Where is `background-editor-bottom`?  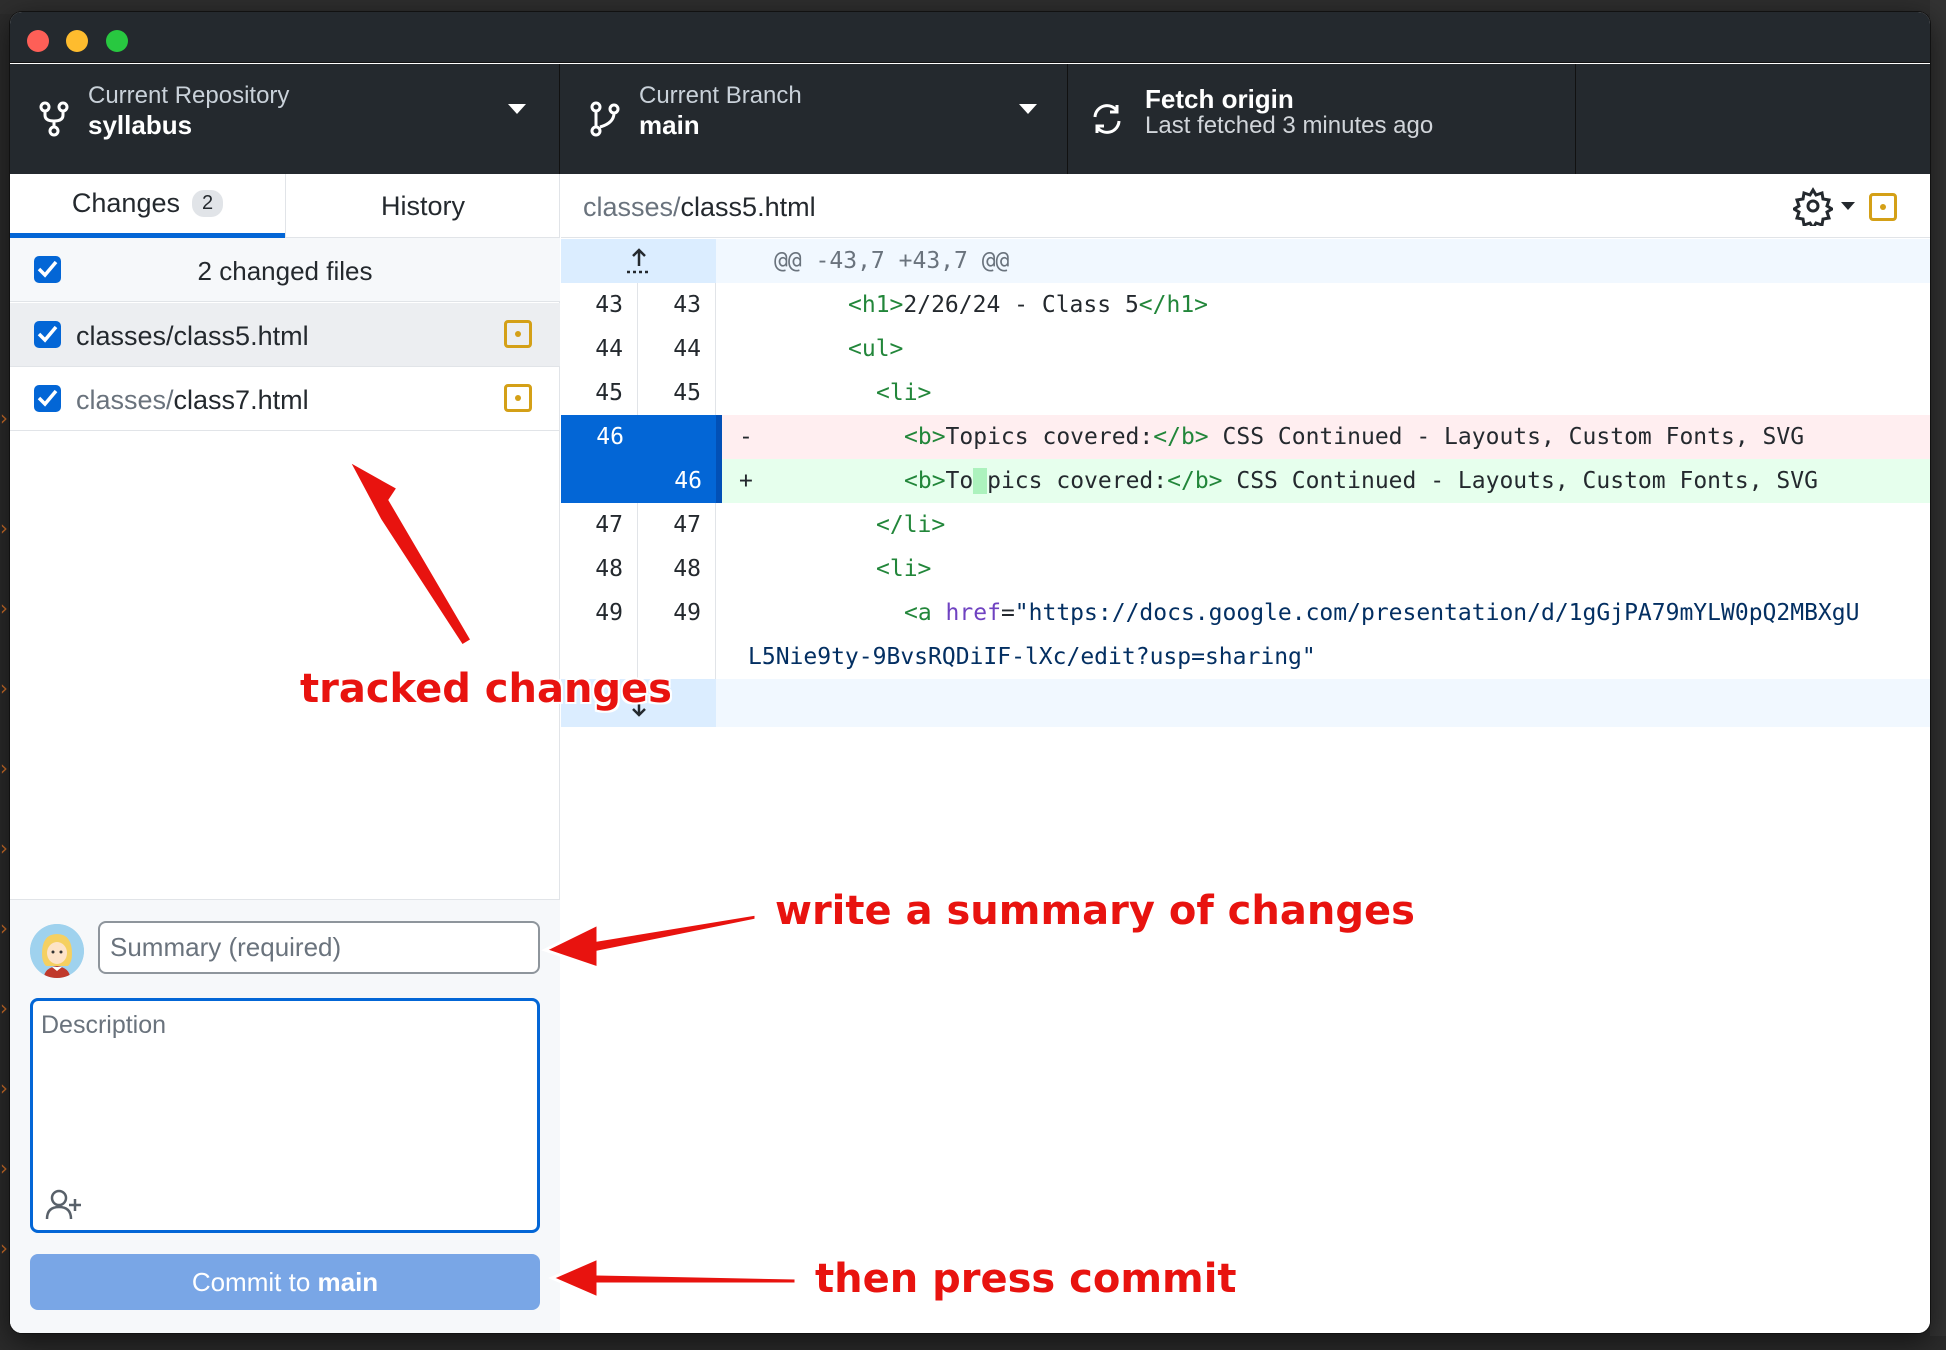
background-editor-bottom is located at coordinates (973, 1343).